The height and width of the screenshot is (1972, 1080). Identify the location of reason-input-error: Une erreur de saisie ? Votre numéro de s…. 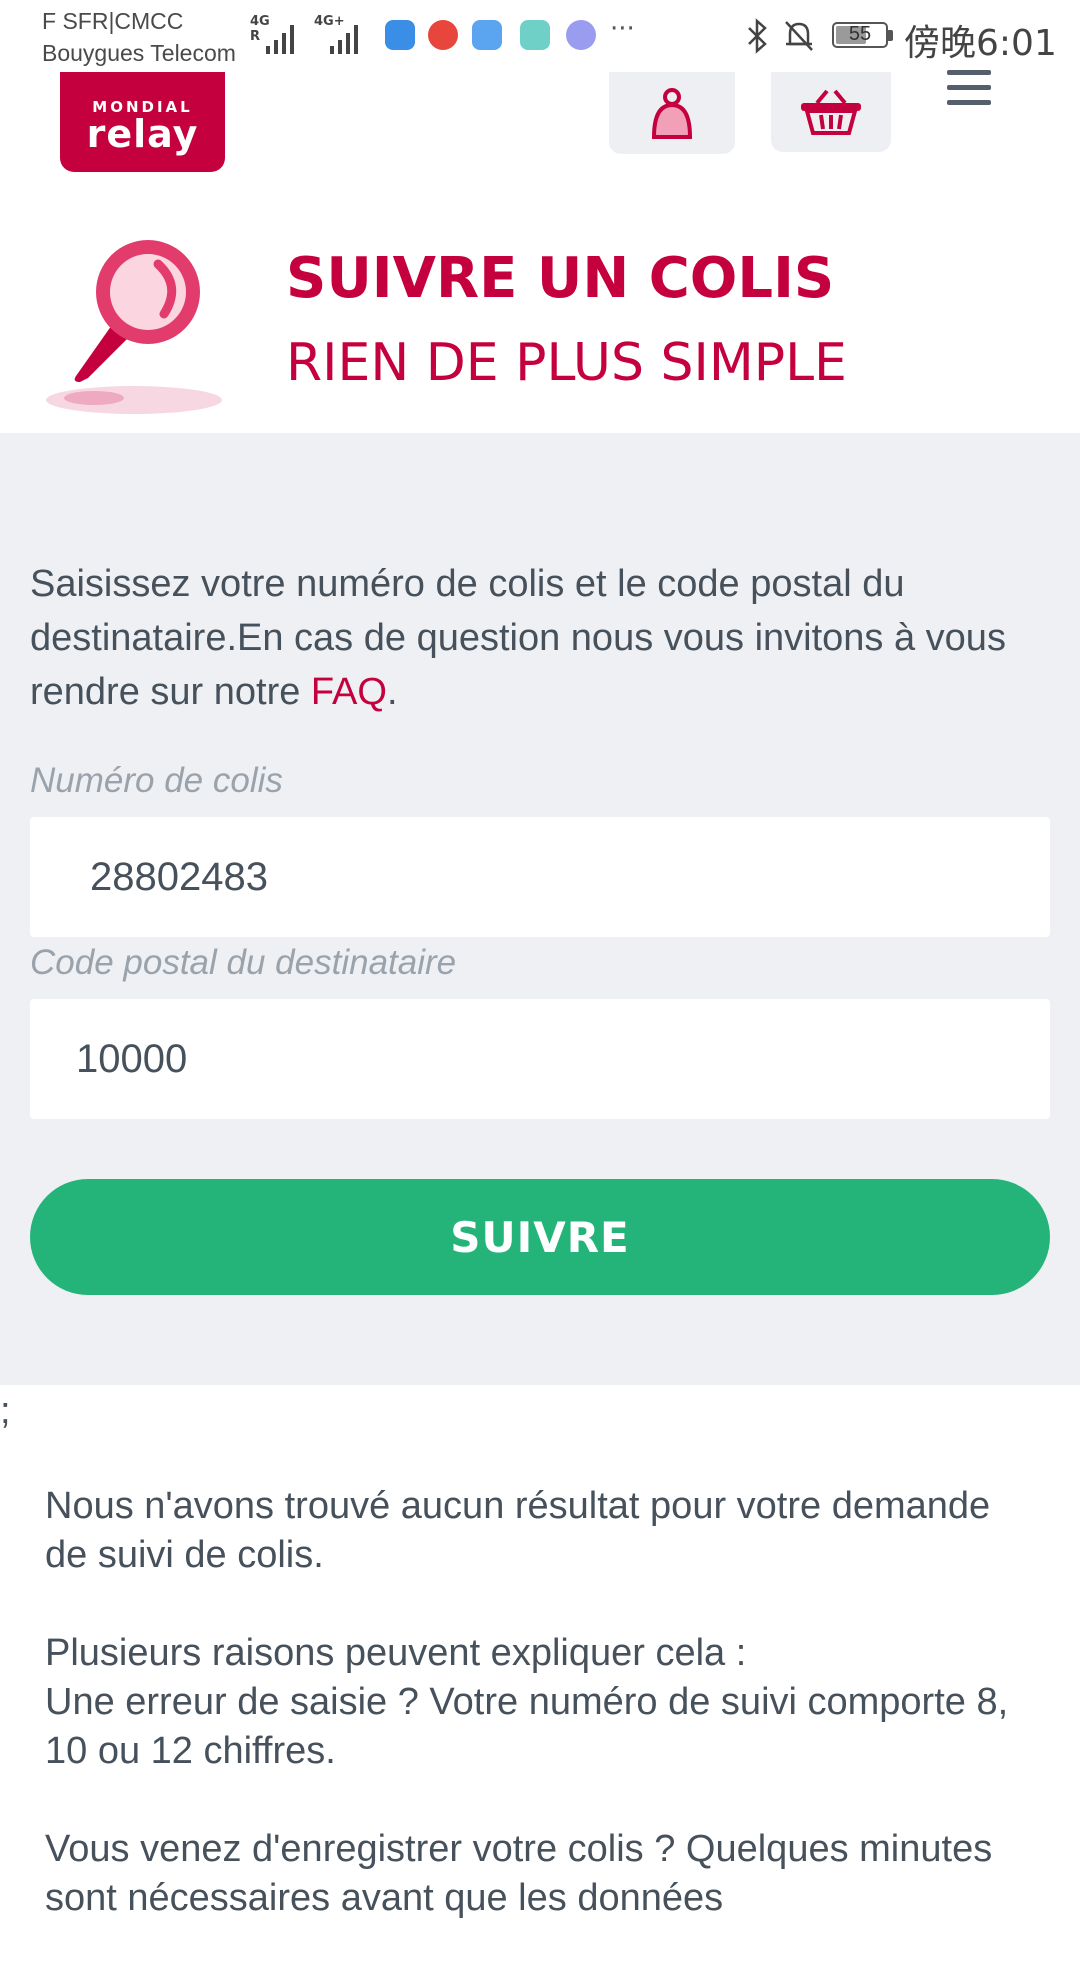
(527, 1726).